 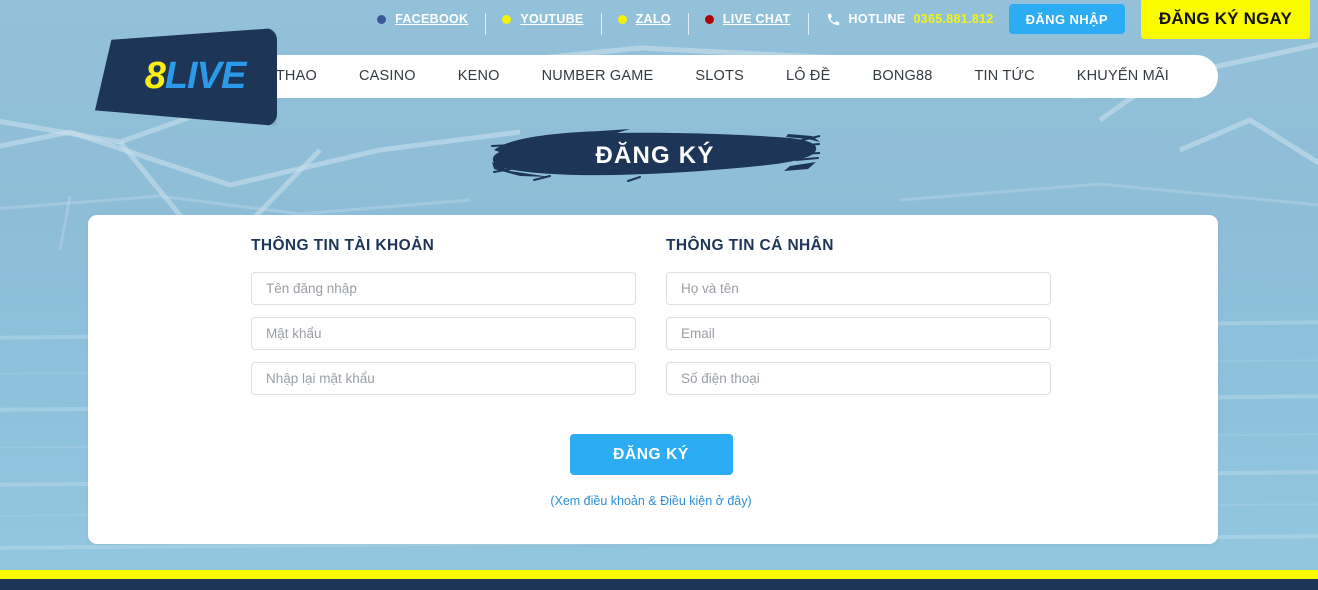 I want to click on logo-wordmark: 8LIVE, so click(x=186, y=76).